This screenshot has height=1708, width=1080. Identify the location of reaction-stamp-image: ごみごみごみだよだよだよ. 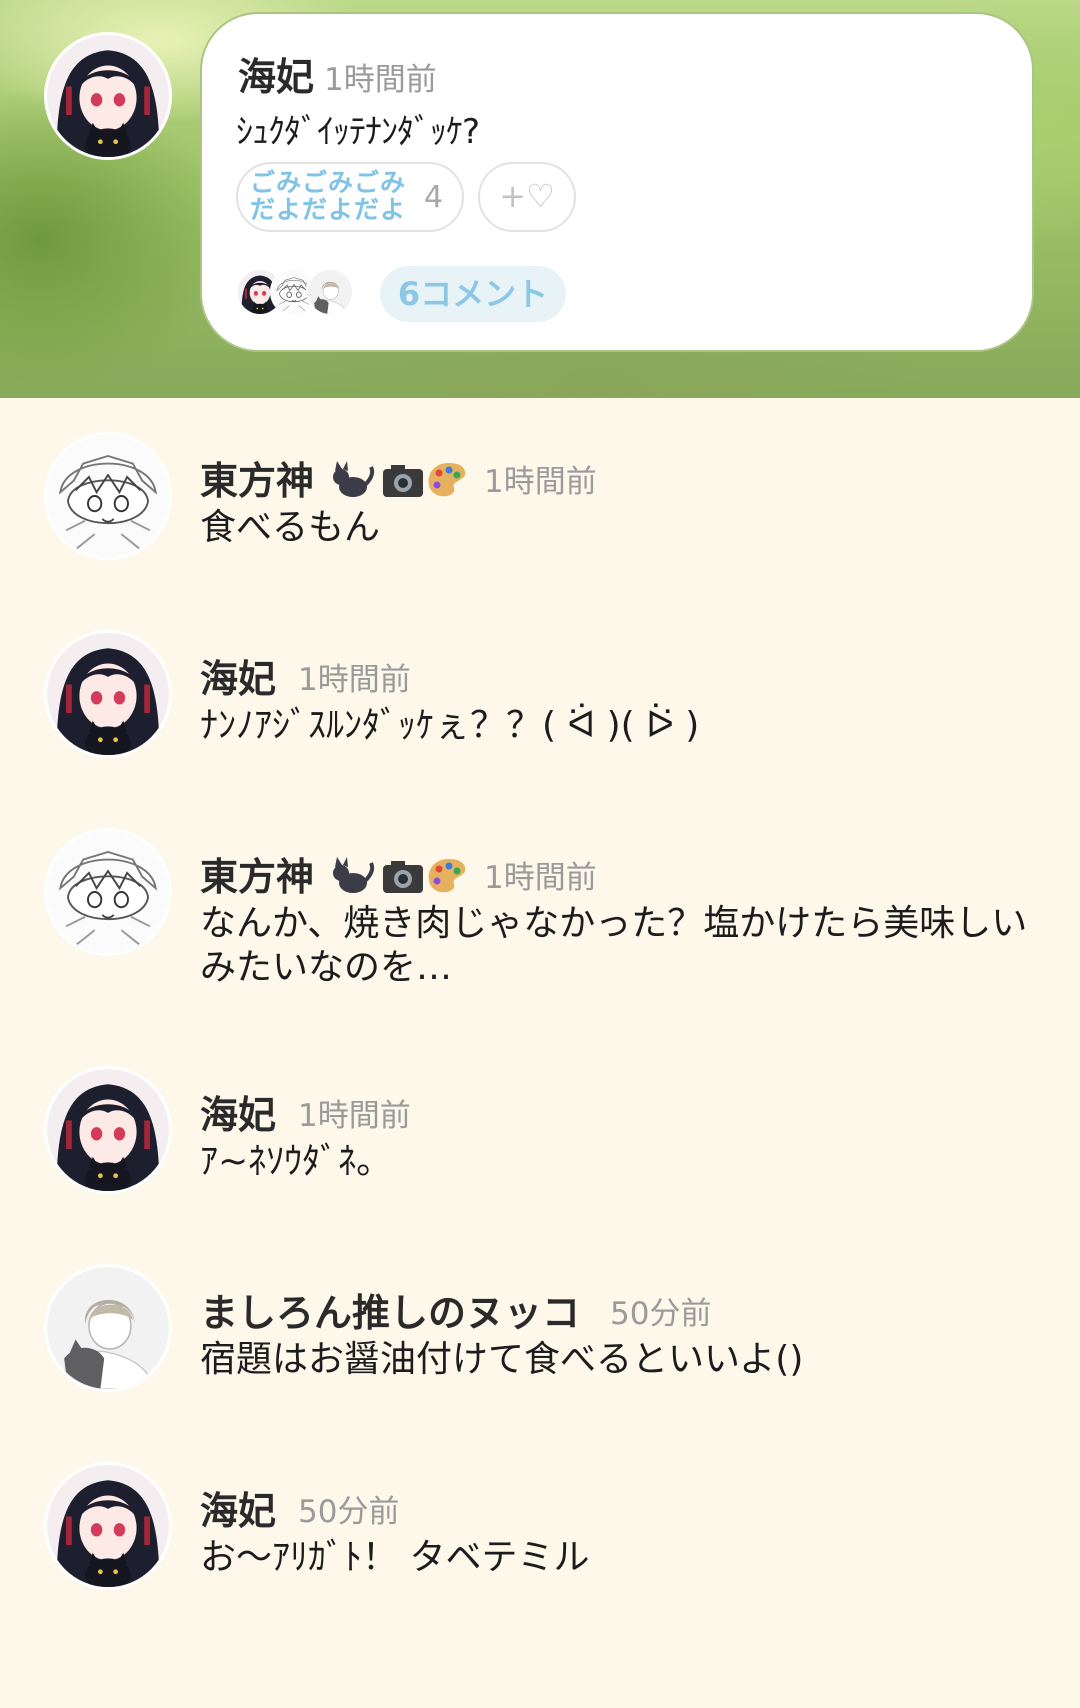
(328, 196).